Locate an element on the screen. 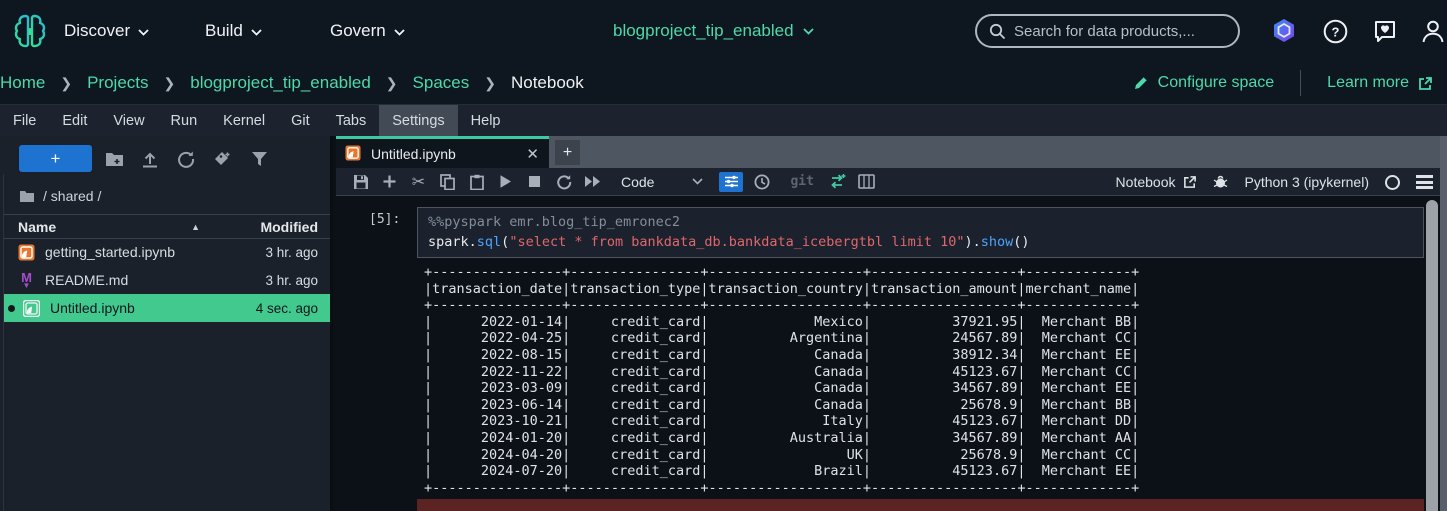 This screenshot has height=511, width=1447. close-tab-icon: ✕ is located at coordinates (532, 154).